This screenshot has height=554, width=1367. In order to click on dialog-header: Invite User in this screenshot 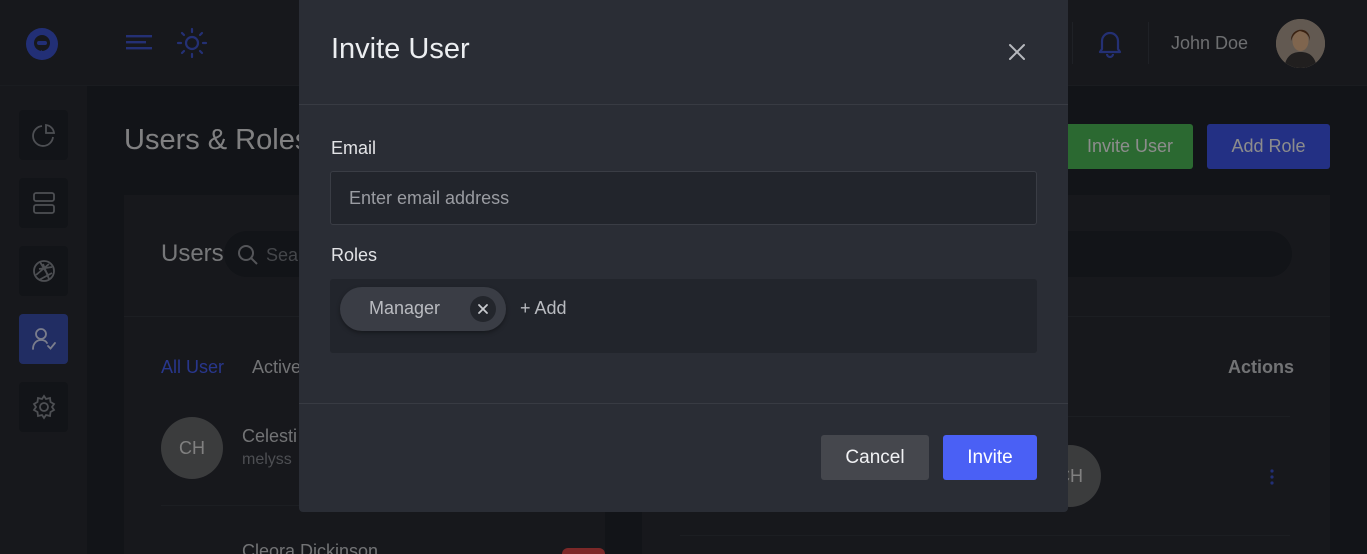, I will do `click(683, 52)`.